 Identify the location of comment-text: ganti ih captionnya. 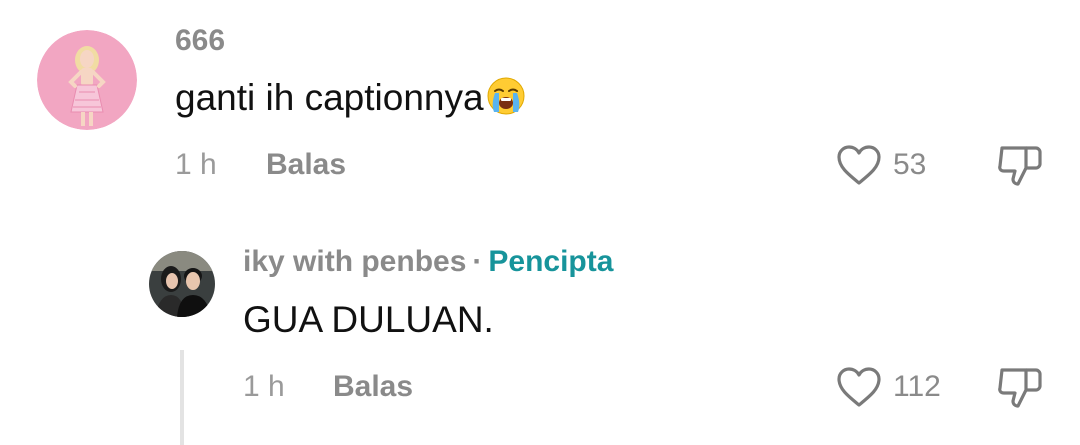
(350, 100).